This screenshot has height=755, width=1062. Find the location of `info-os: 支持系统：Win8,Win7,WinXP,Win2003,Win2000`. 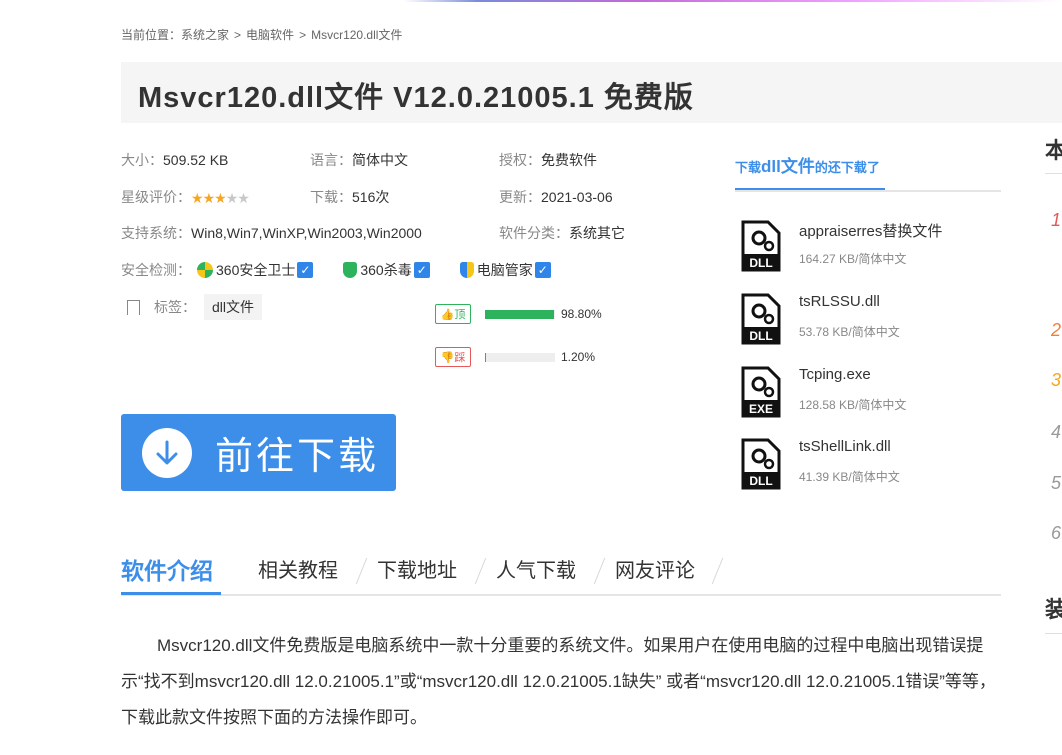

info-os: 支持系统：Win8,Win7,WinXP,Win2003,Win2000 is located at coordinates (271, 233).